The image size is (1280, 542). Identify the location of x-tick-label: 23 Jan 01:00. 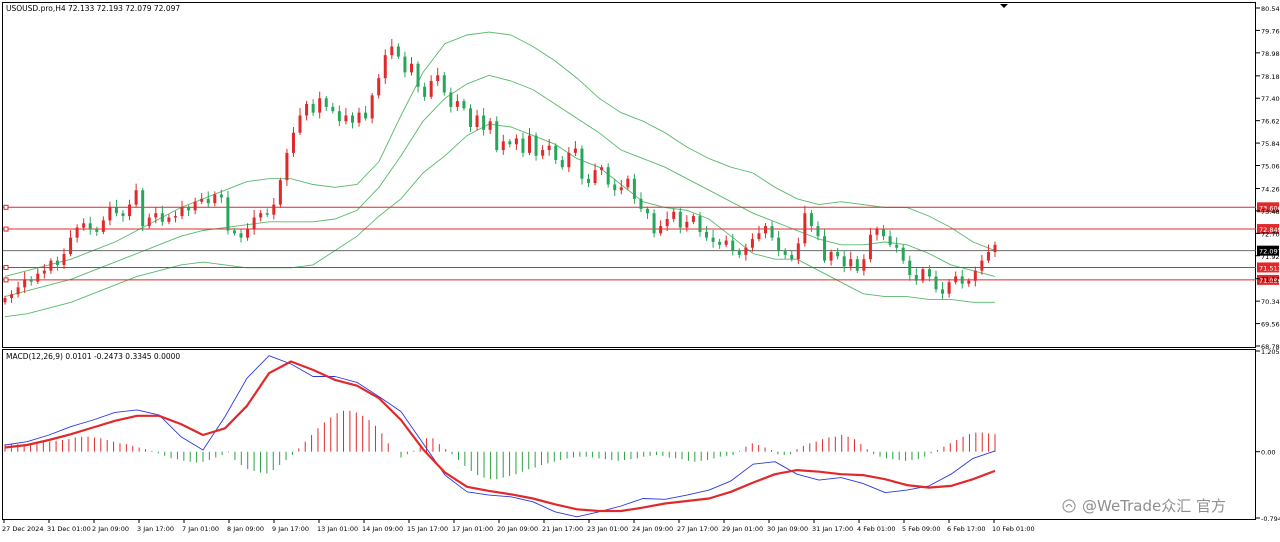
(607, 529).